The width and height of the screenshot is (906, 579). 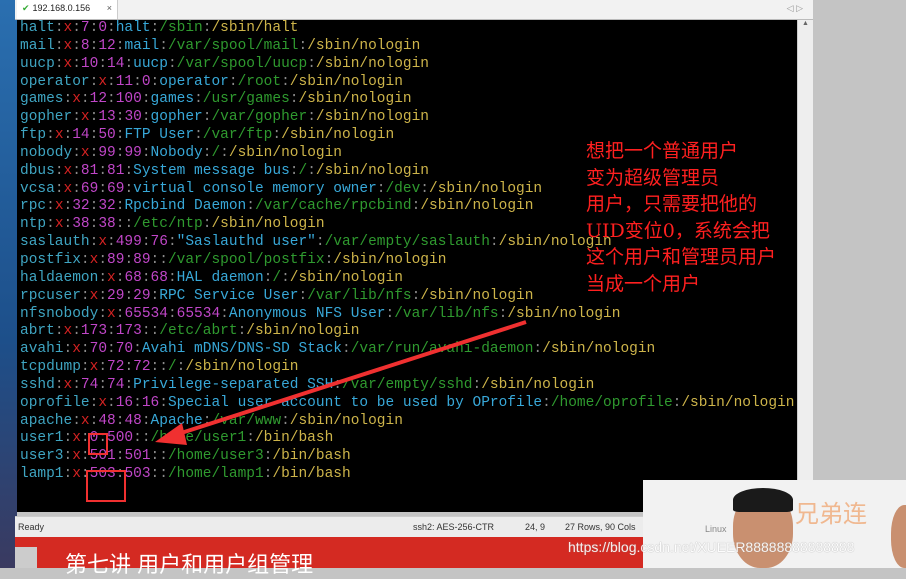 What do you see at coordinates (716, 529) in the screenshot?
I see `linux-label: Linux` at bounding box center [716, 529].